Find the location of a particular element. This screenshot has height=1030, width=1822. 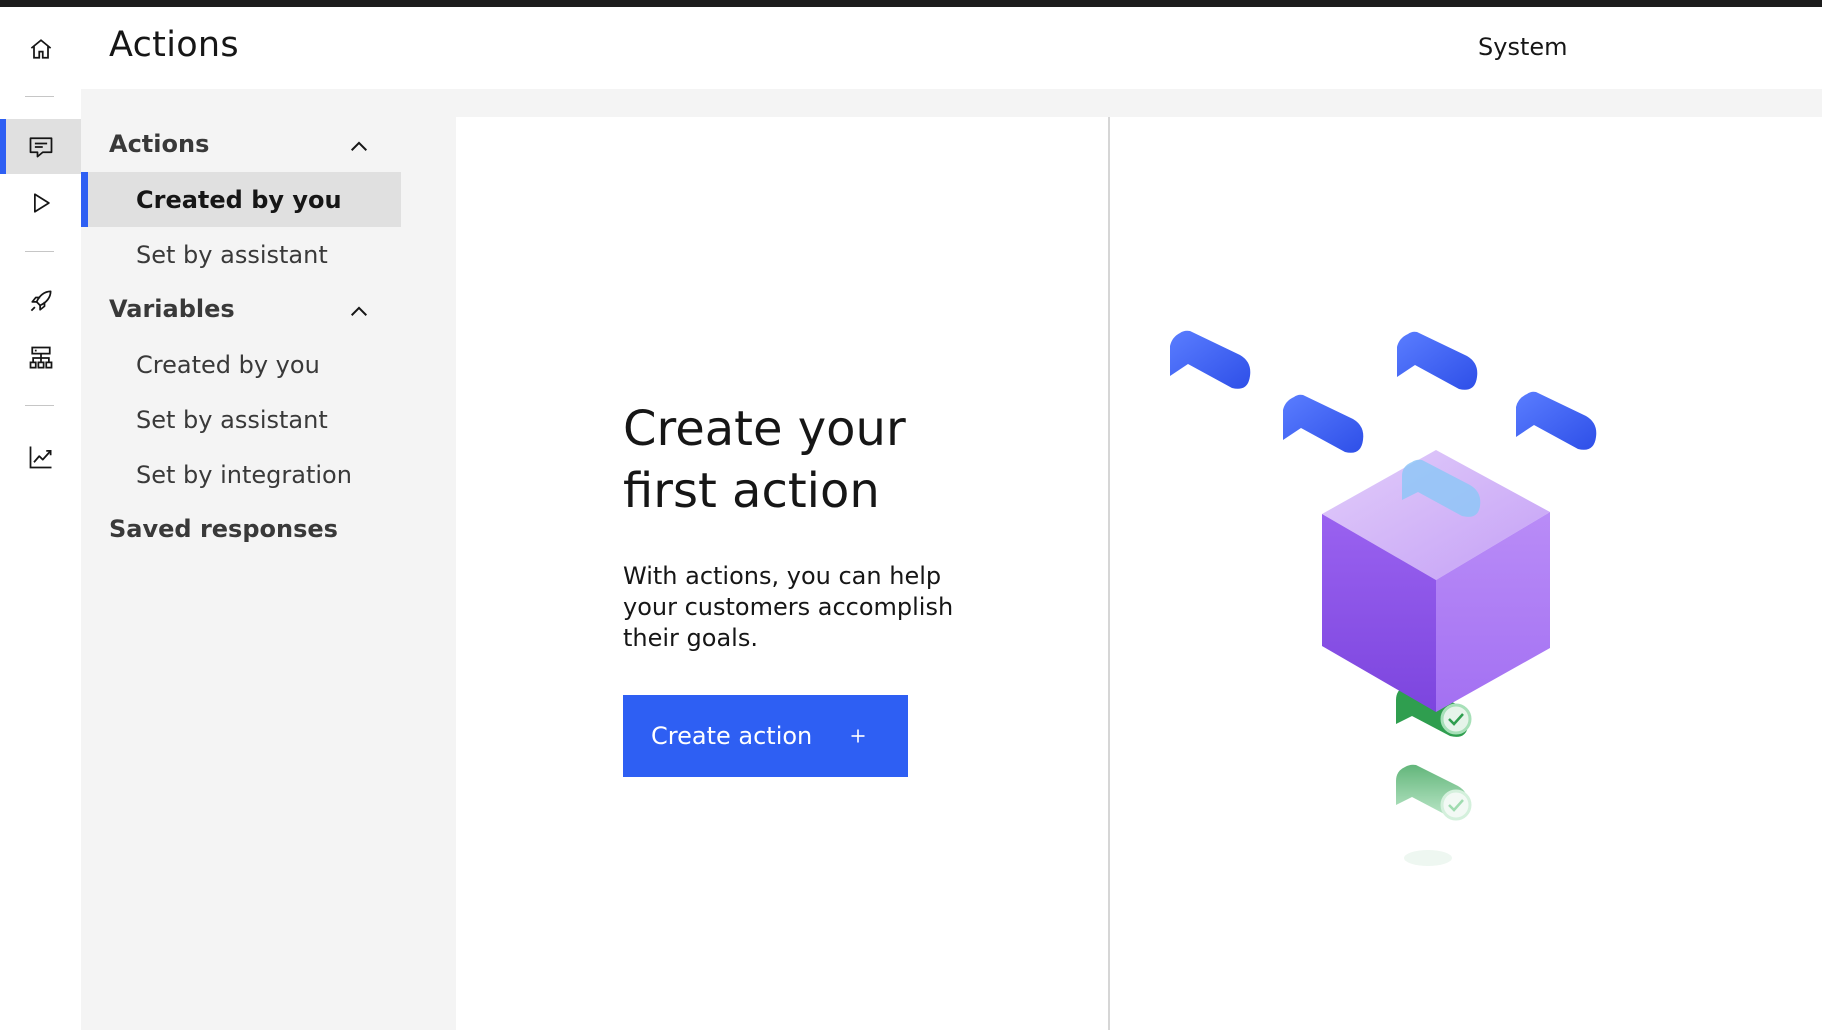

analytics-icon is located at coordinates (40, 457).